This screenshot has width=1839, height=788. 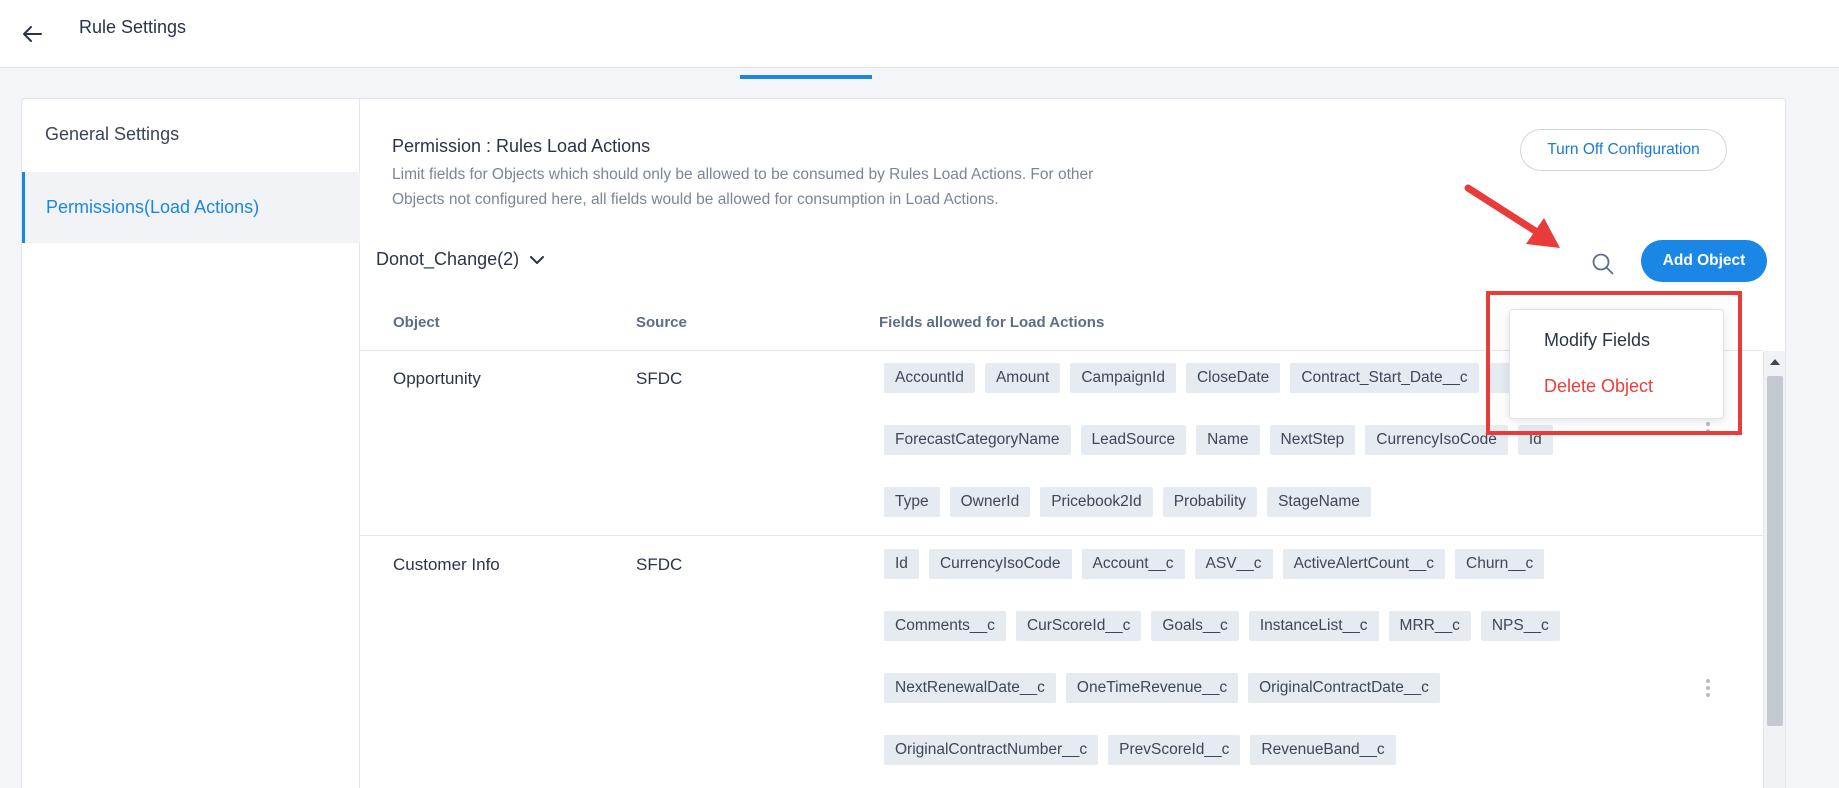 What do you see at coordinates (1384, 378) in the screenshot?
I see `field-chip: Contract_Start_Date__c` at bounding box center [1384, 378].